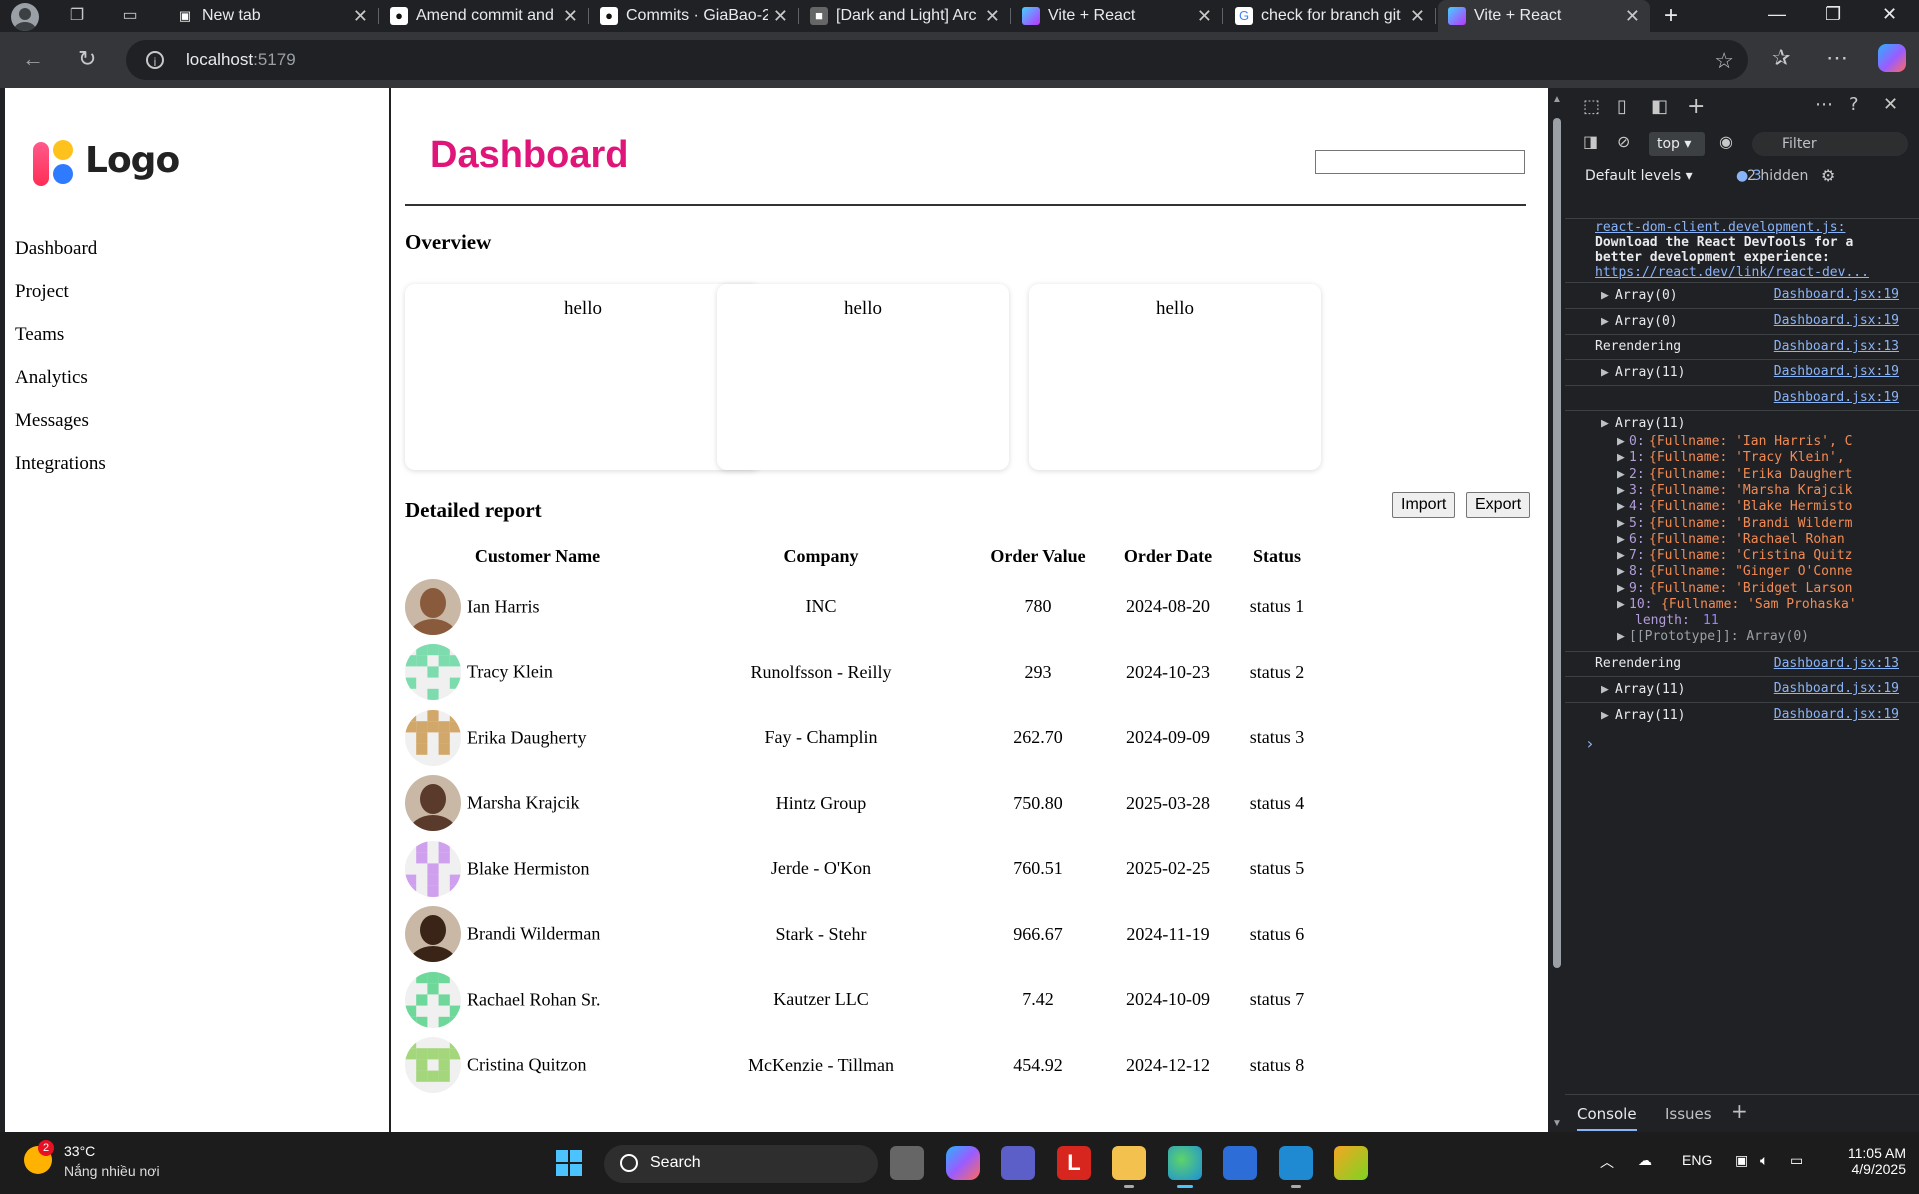 The width and height of the screenshot is (1919, 1194). Describe the element at coordinates (1777, 14) in the screenshot. I see `minimize-button: —` at that location.